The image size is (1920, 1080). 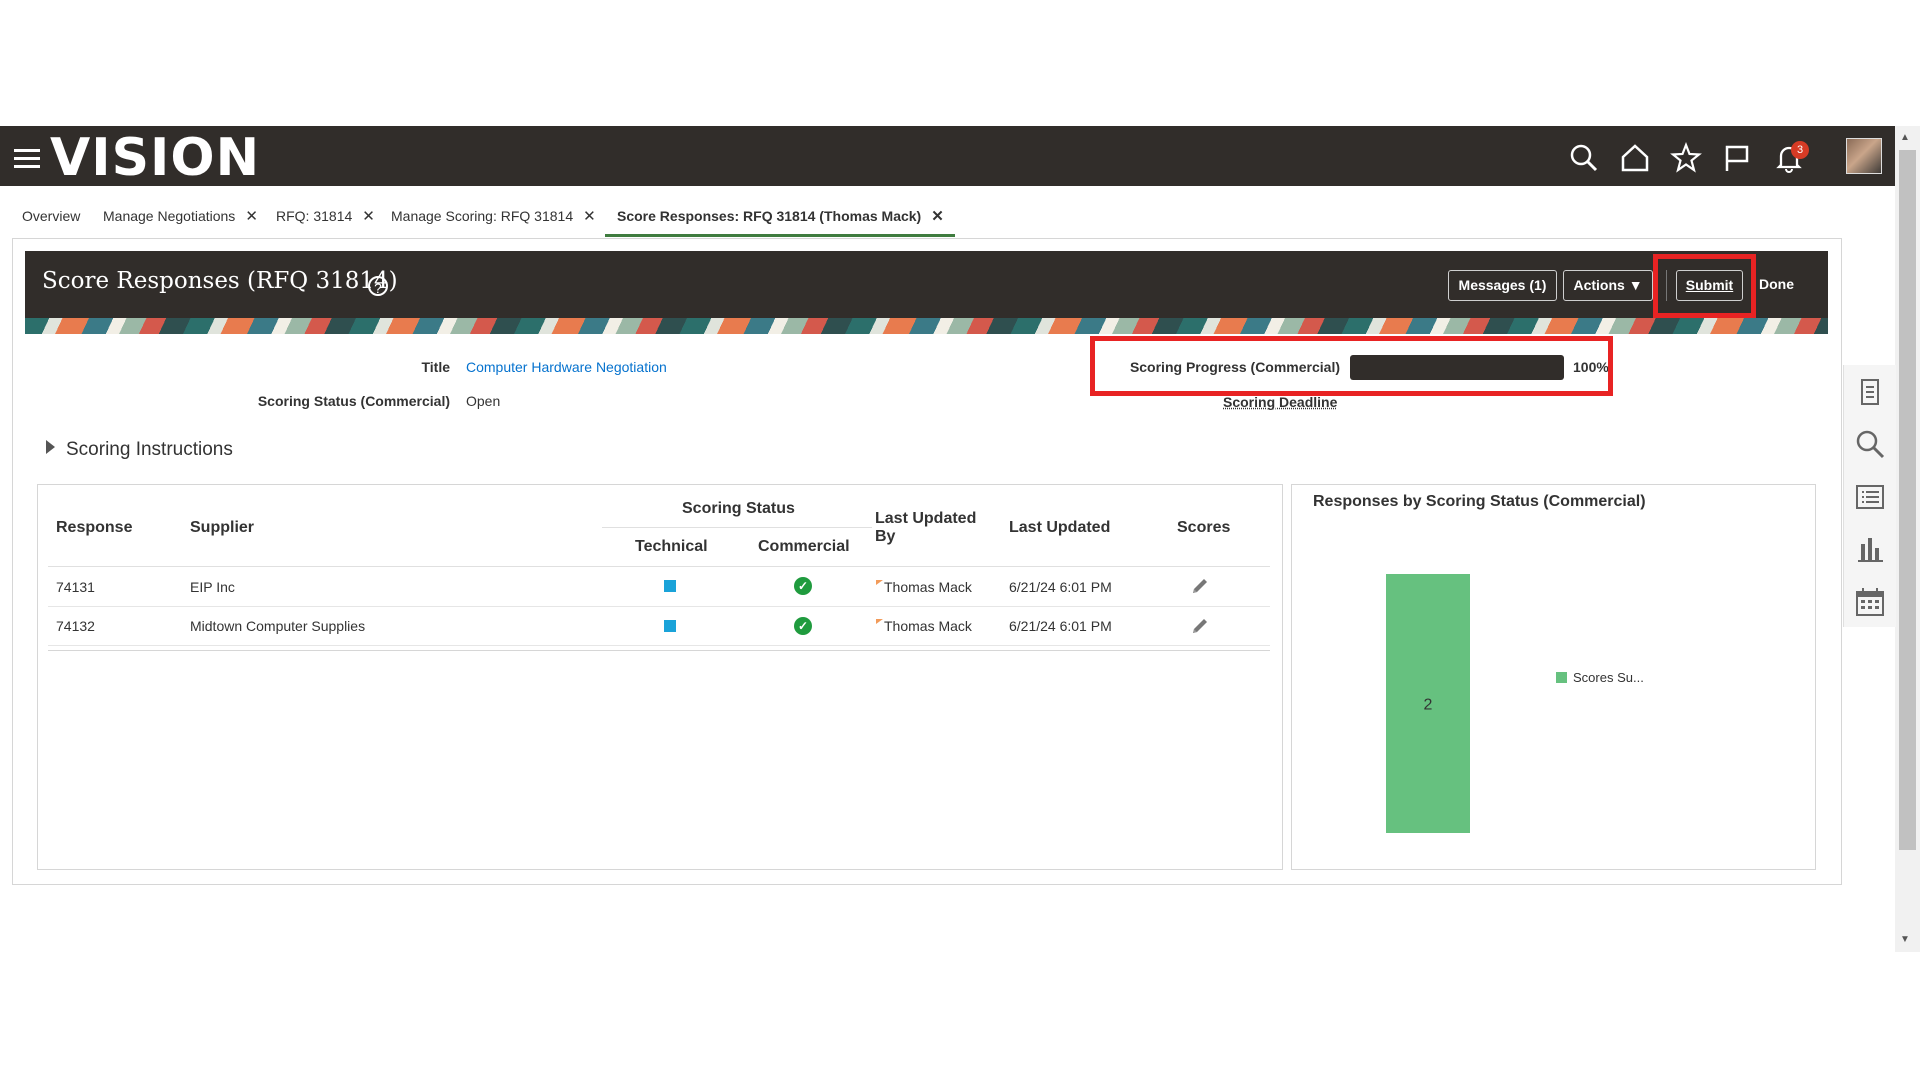 What do you see at coordinates (278, 626) in the screenshot?
I see `supplier-name: Midtown Computer Supplies` at bounding box center [278, 626].